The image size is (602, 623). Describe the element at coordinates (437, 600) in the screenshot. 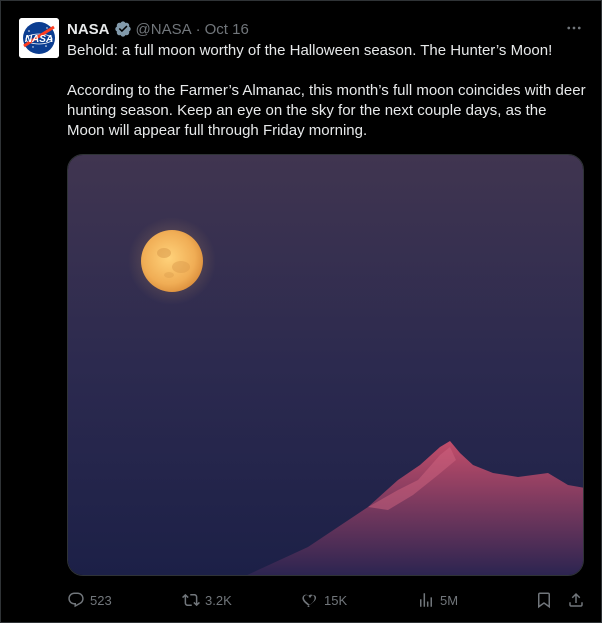

I see `views-button: 5M` at that location.